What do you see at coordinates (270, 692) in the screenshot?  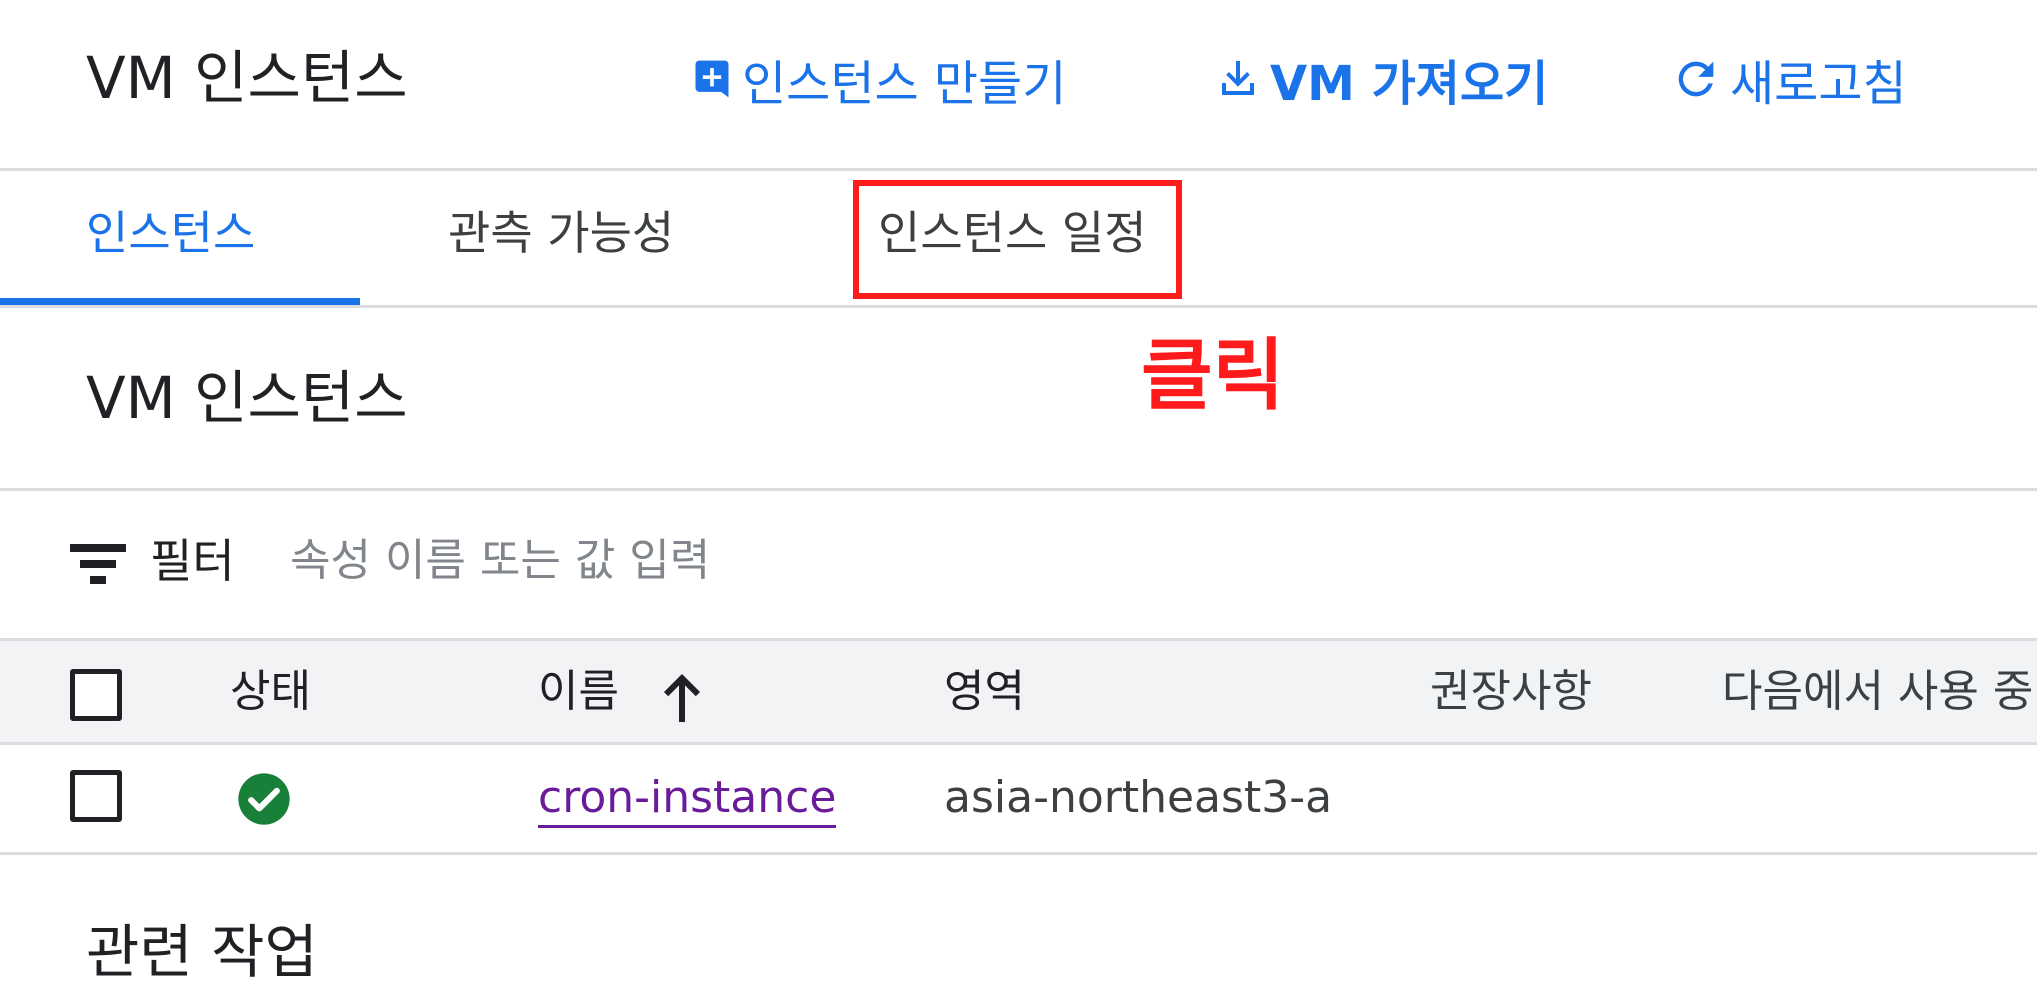 I see `column-header-status: 상태` at bounding box center [270, 692].